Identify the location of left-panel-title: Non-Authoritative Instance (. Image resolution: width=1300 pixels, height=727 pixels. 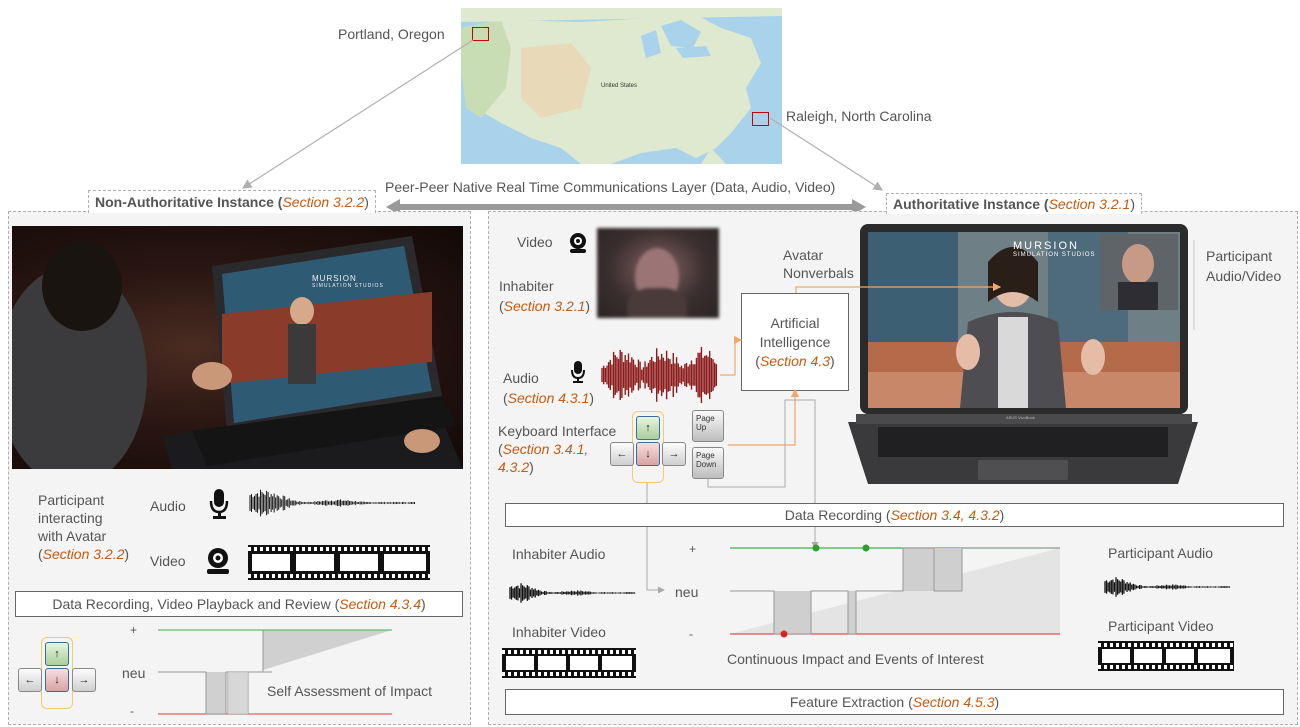
(189, 202).